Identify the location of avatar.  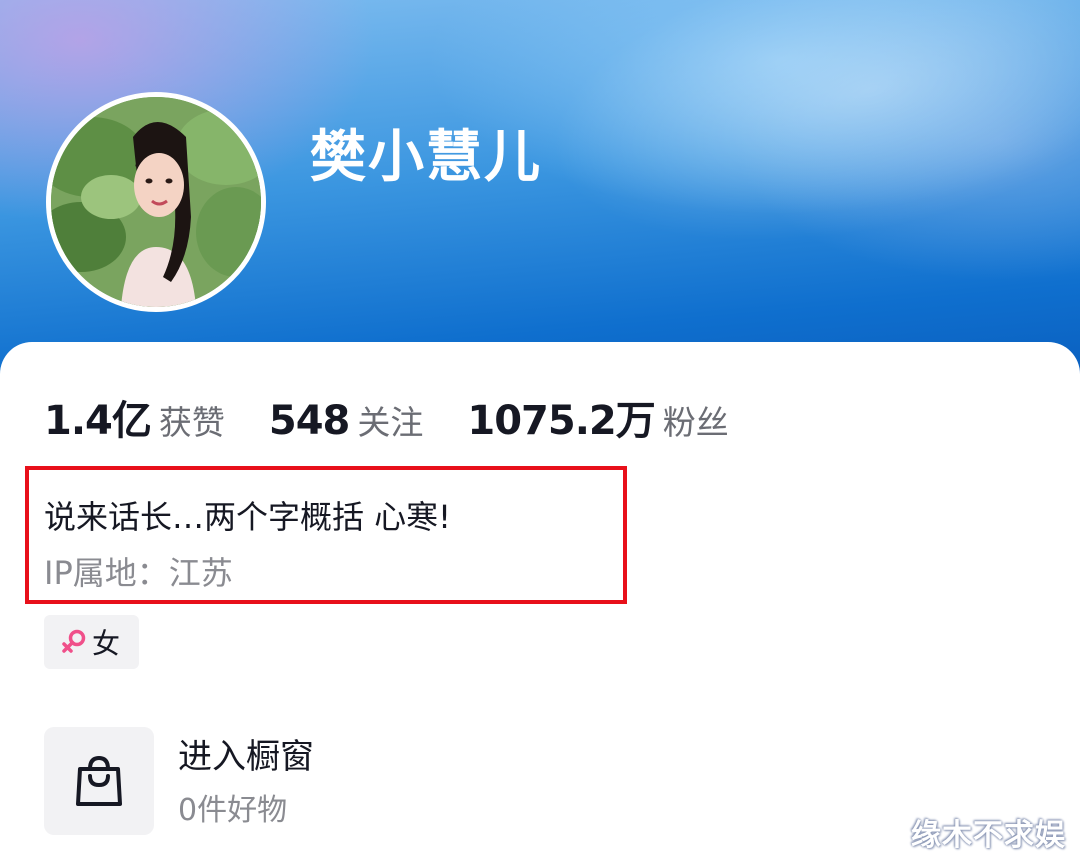
(156, 202).